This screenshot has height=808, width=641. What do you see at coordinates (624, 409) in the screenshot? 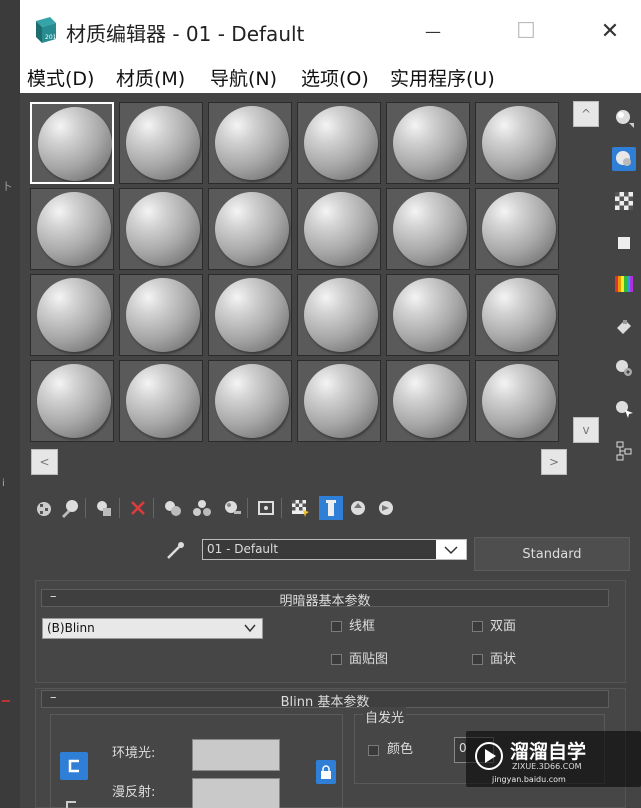
I see `select-by-material-button` at bounding box center [624, 409].